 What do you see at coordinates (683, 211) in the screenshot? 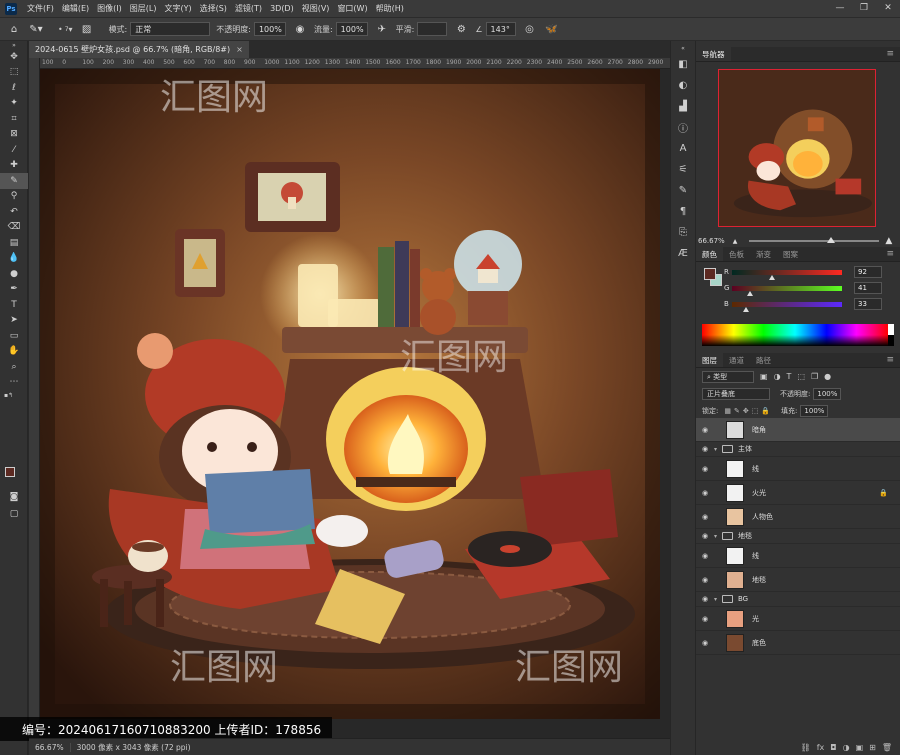
I see `paragraph-panel-icon: ¶` at bounding box center [683, 211].